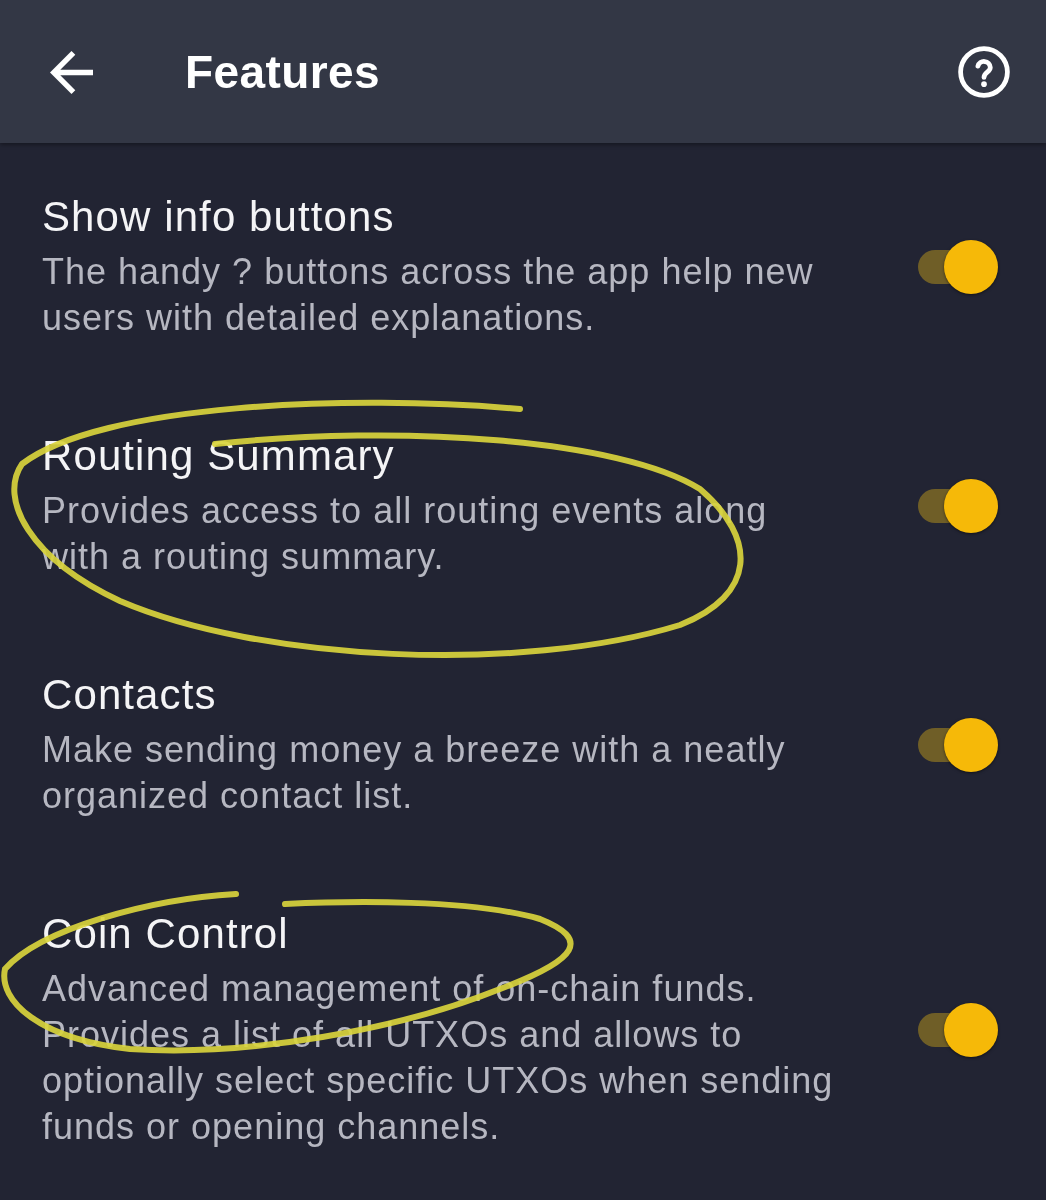 The height and width of the screenshot is (1200, 1046). What do you see at coordinates (428, 295) in the screenshot?
I see `feature-description: The handy ? buttons across the app help new users with detailed explanations.` at bounding box center [428, 295].